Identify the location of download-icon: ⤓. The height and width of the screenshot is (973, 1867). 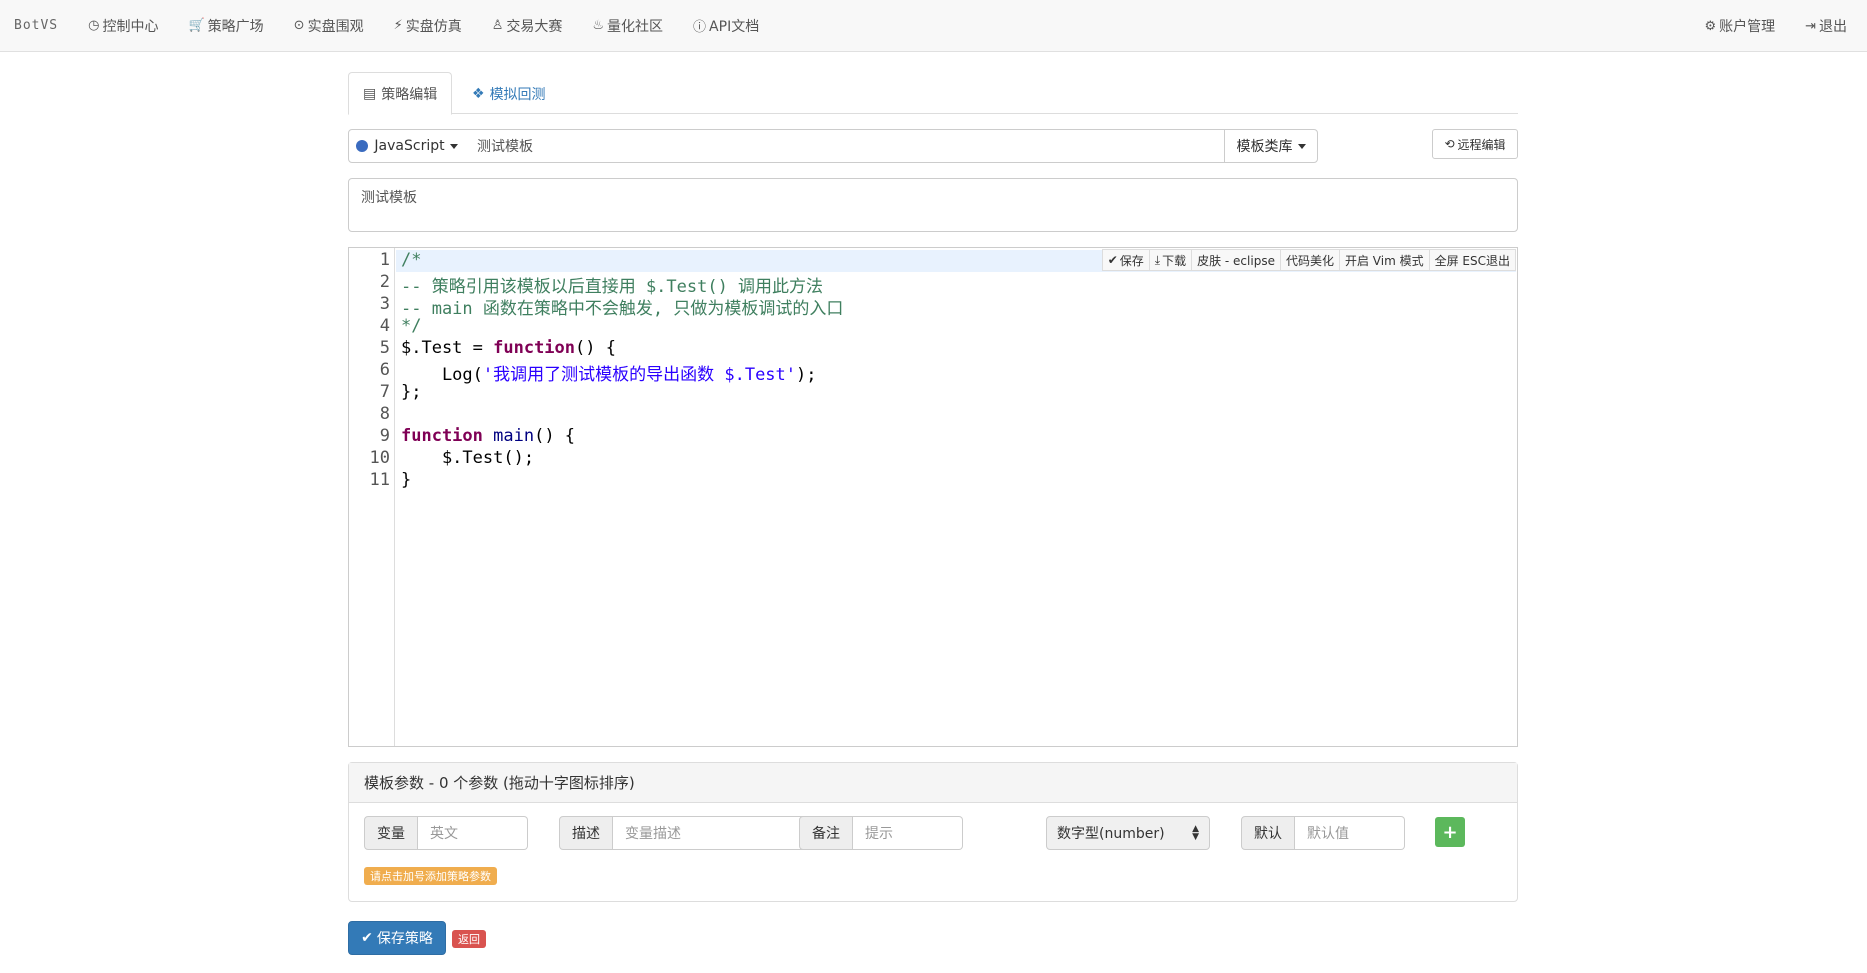
(1157, 259).